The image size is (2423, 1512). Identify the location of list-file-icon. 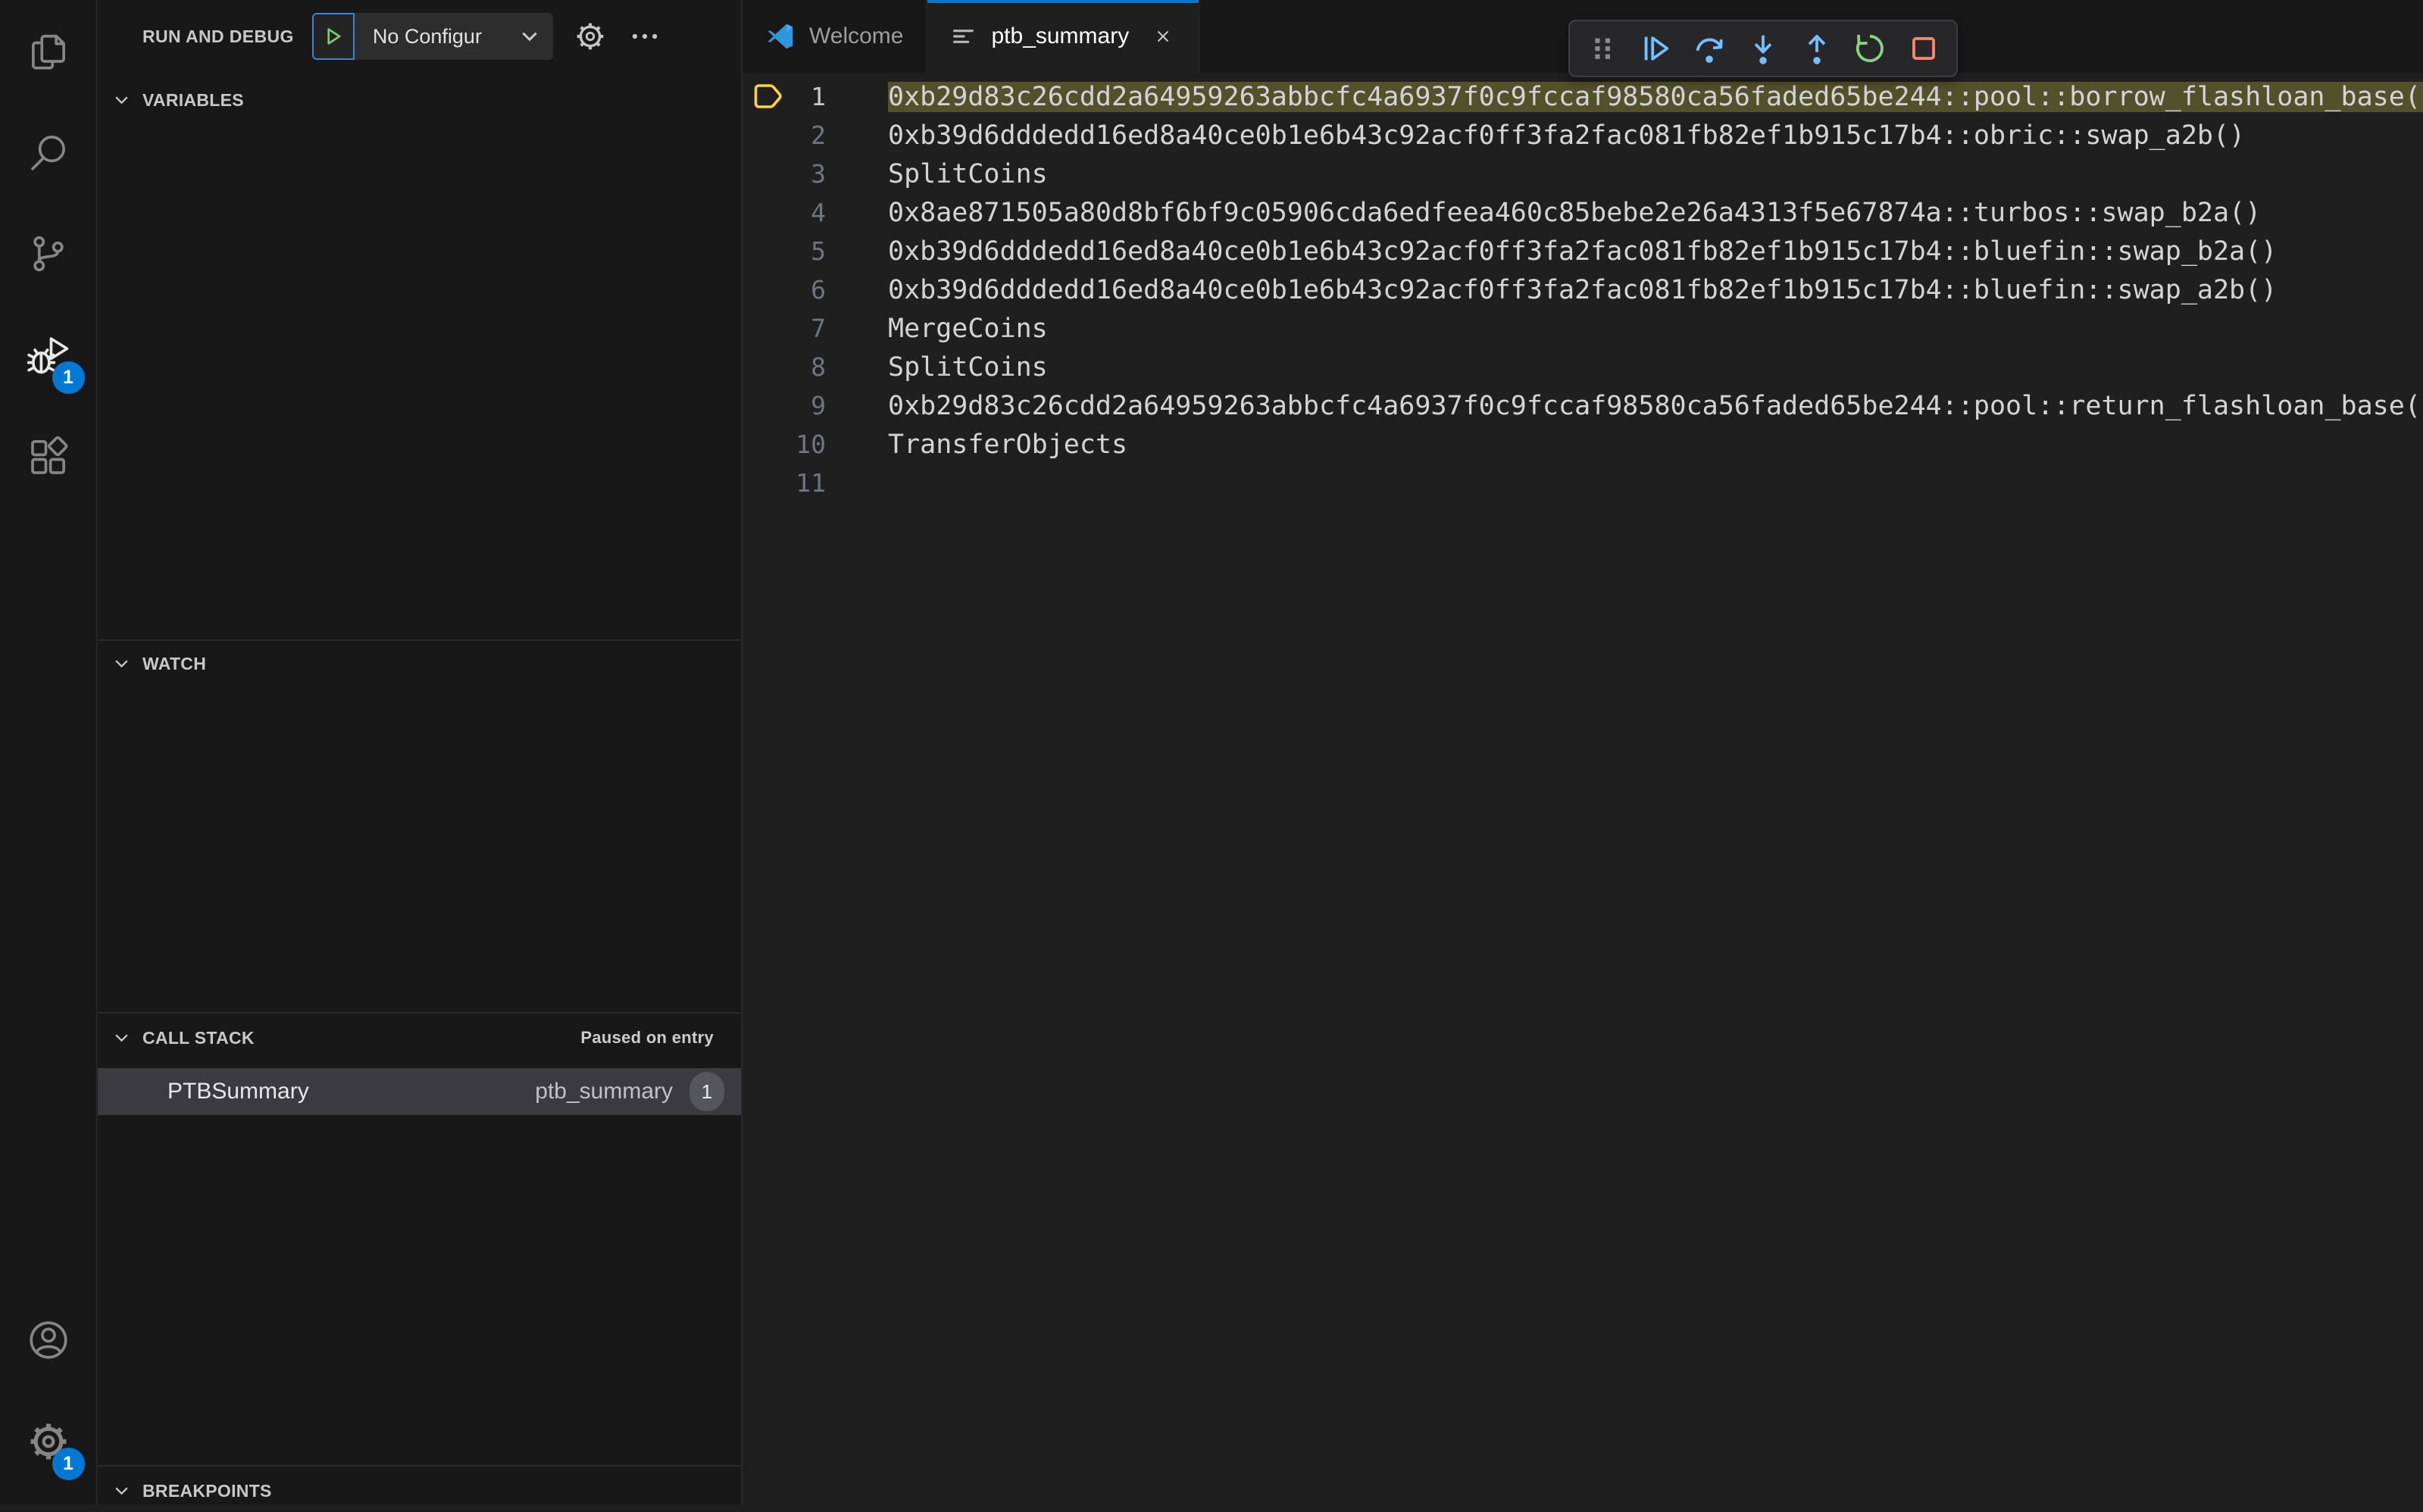
(964, 36).